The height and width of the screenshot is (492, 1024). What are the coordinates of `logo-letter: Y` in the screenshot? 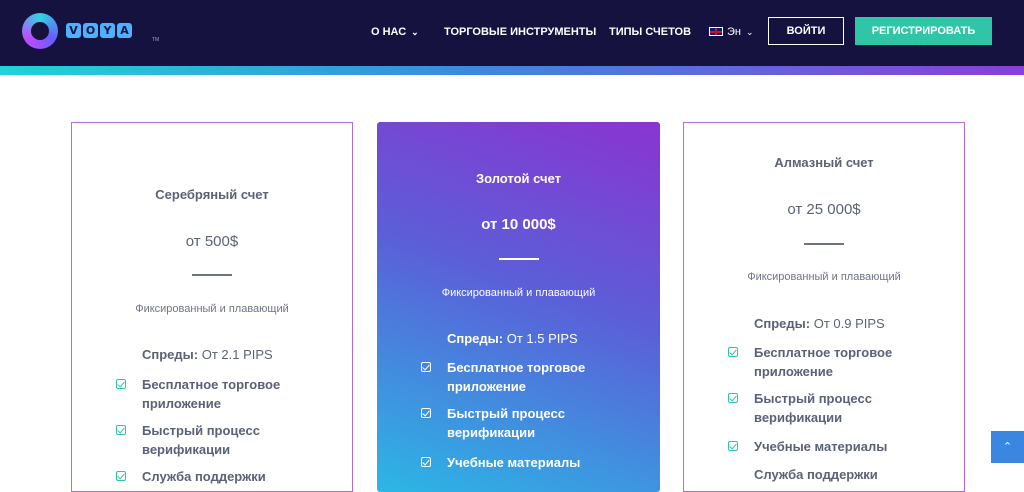 It's located at (107, 30).